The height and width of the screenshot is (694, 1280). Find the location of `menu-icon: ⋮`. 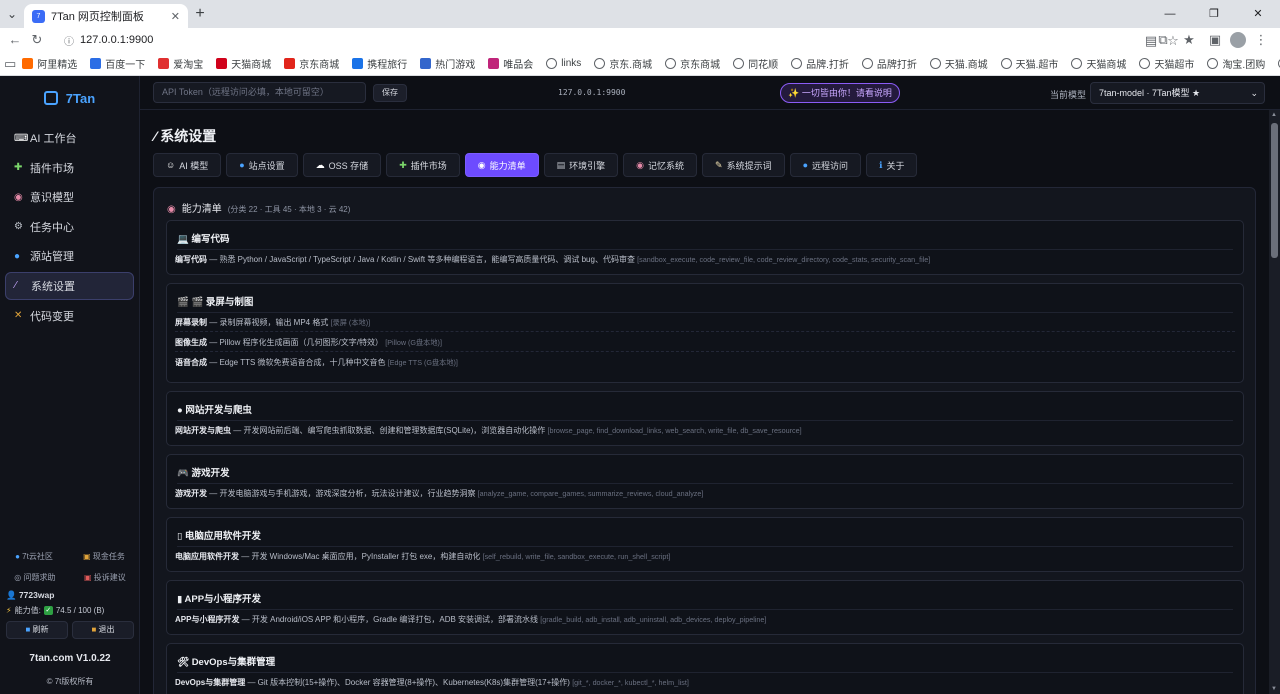

menu-icon: ⋮ is located at coordinates (1261, 40).